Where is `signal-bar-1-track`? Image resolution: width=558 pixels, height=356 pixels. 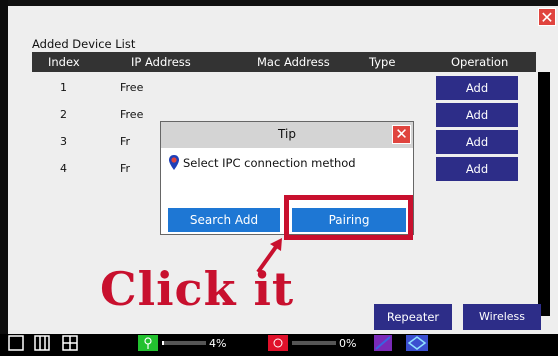
signal-bar-1-track is located at coordinates (184, 343).